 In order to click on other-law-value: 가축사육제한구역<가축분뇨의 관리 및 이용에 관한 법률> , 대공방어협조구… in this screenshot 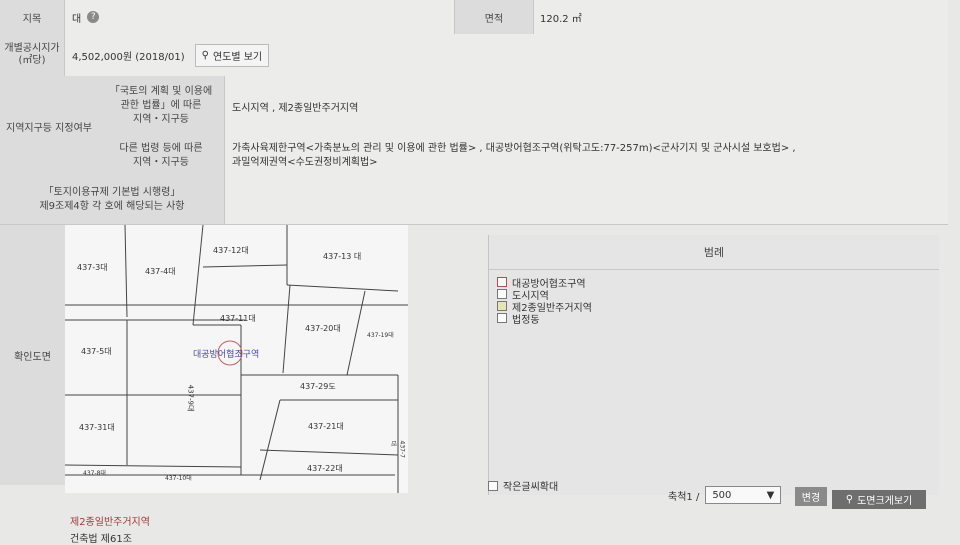, I will do `click(514, 155)`.